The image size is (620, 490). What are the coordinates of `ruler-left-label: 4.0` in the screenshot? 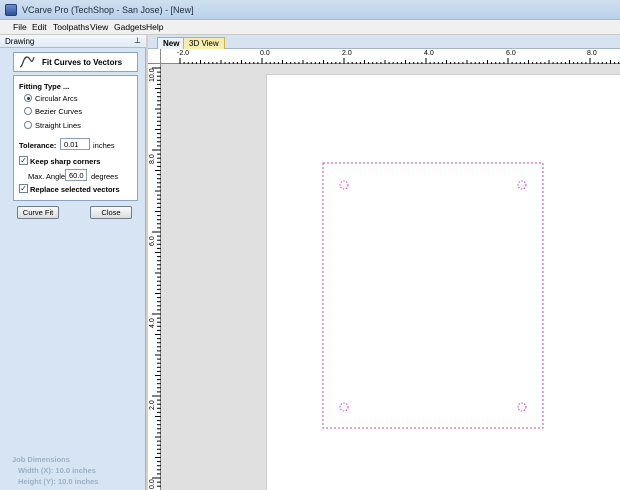 It's located at (152, 323).